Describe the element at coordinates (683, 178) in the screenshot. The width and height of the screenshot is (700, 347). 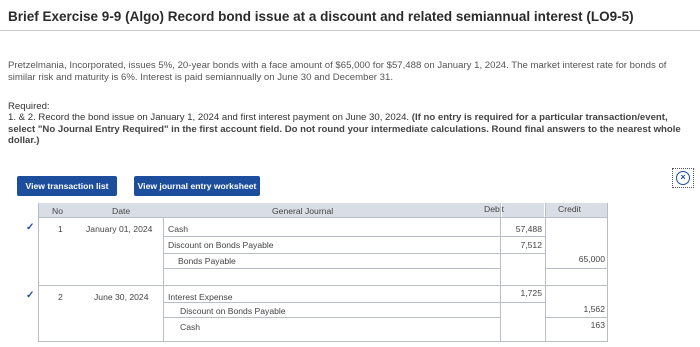
I see `close-icon: ×` at that location.